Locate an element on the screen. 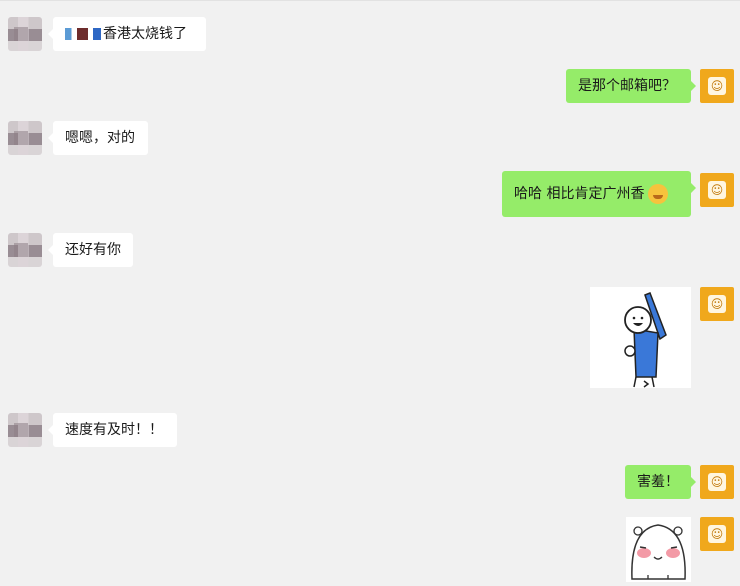  message-text: 是那个邮箱吧？ is located at coordinates (627, 86).